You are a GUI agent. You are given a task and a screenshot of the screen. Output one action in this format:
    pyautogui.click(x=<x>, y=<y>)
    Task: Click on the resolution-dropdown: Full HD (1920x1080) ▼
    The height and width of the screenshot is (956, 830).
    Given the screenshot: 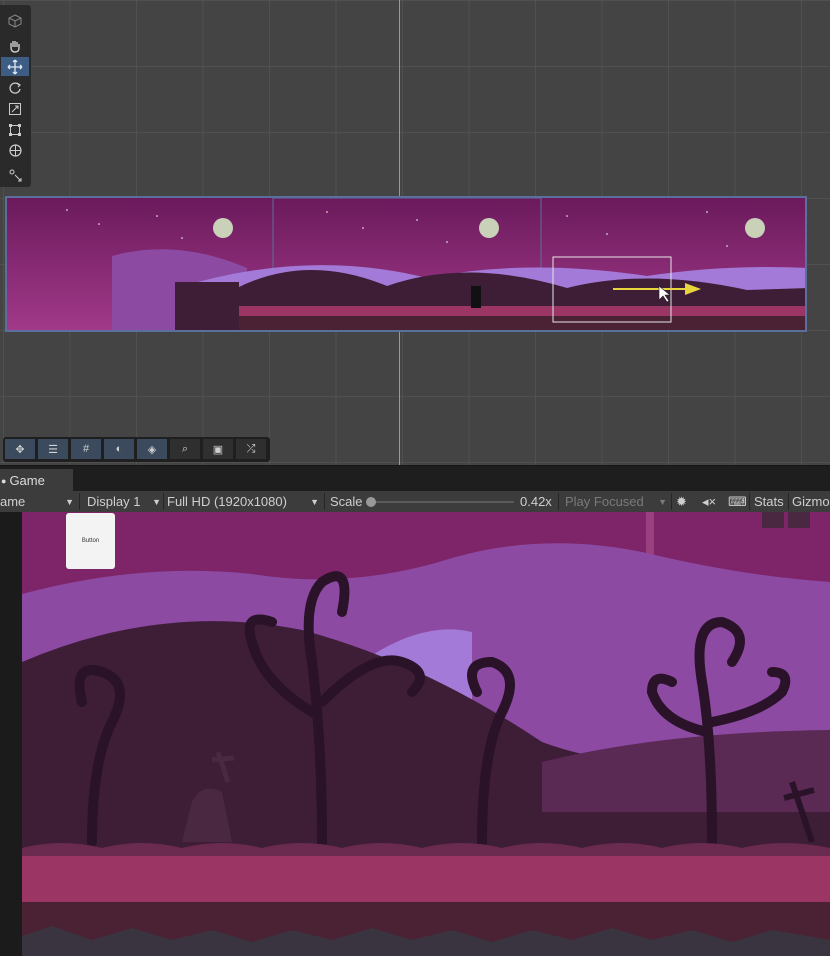 What is the action you would take?
    pyautogui.click(x=243, y=501)
    